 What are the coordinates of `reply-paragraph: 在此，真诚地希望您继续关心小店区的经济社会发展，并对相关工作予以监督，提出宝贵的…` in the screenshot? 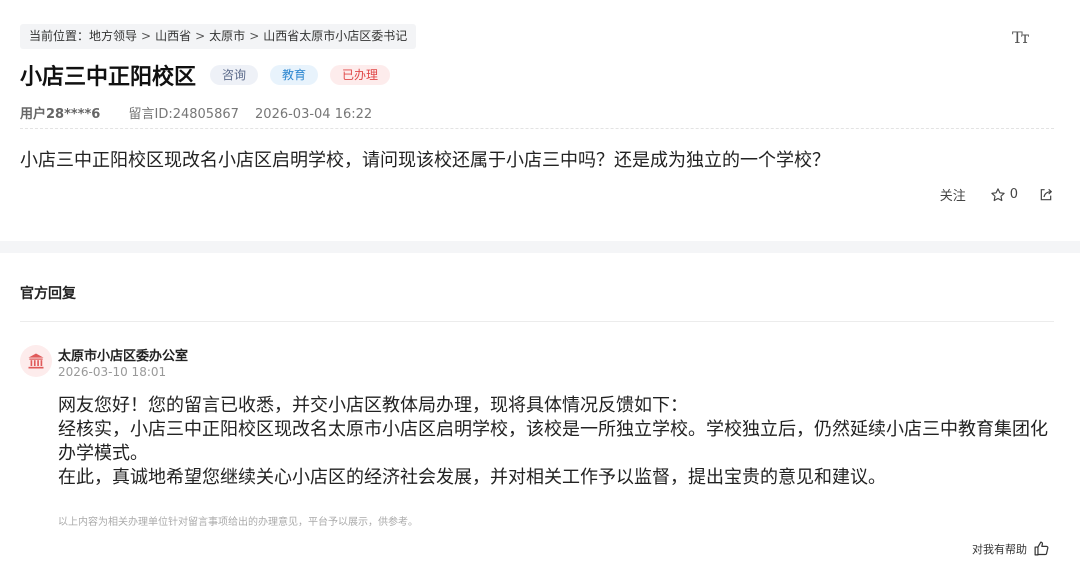 It's located at (472, 477).